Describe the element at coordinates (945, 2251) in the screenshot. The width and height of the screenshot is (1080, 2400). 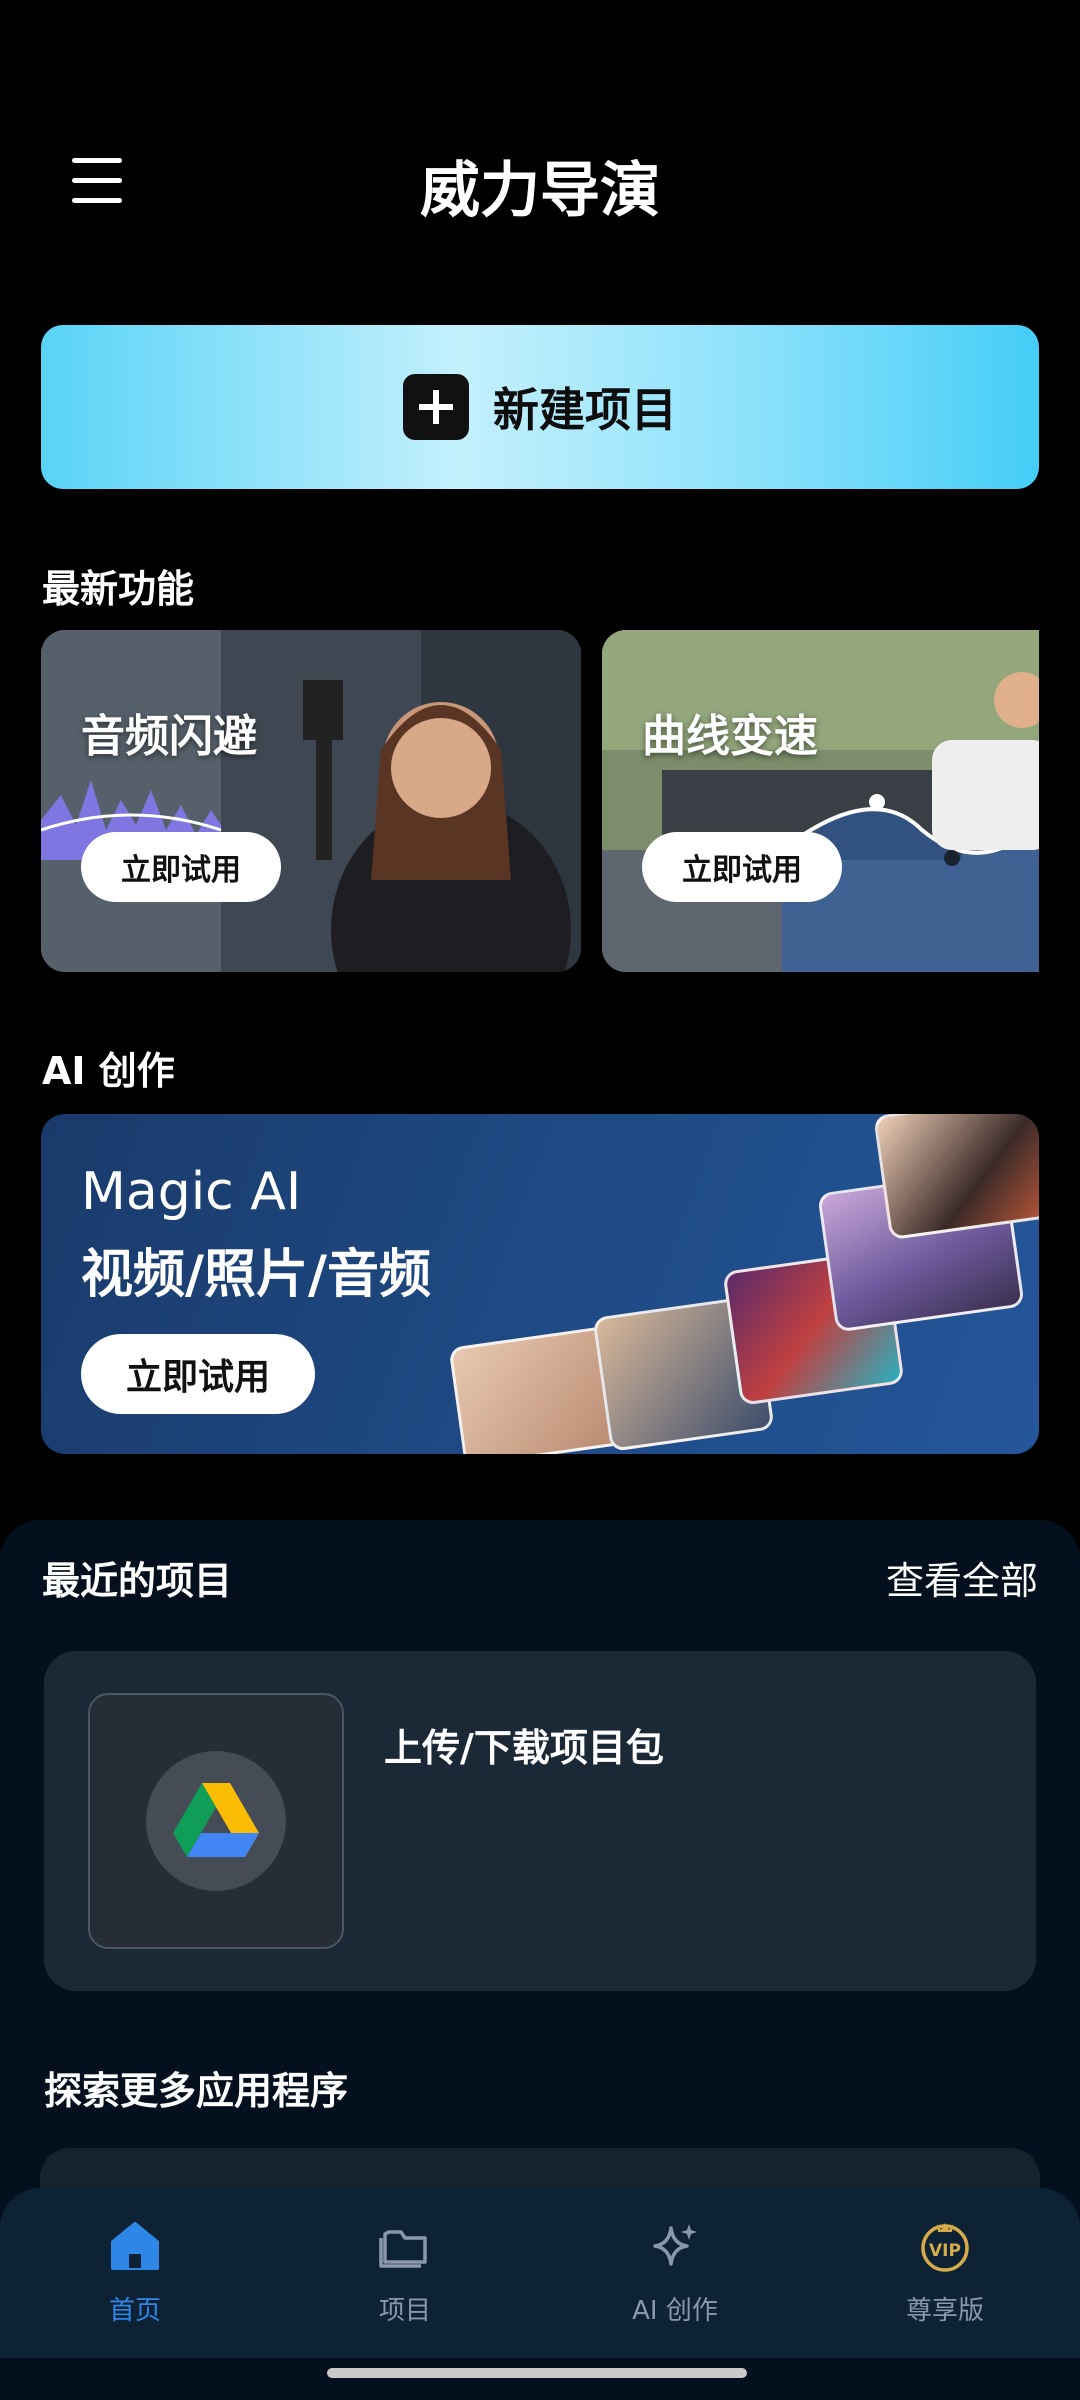
I see `svg-text: VIP` at that location.